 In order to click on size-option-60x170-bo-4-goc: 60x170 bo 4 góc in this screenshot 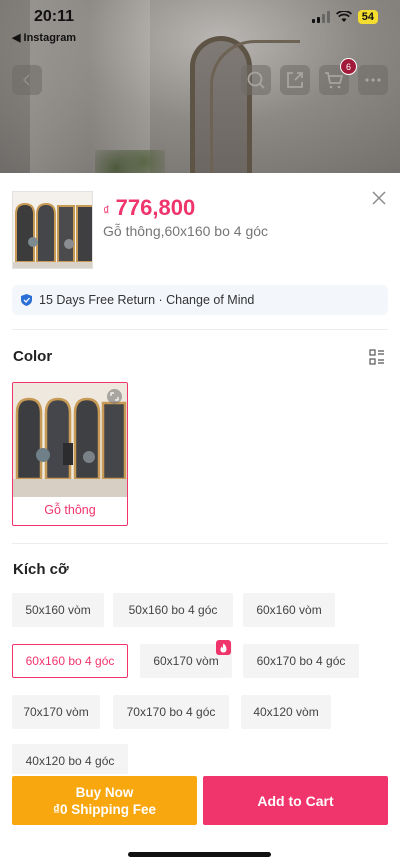, I will do `click(301, 661)`.